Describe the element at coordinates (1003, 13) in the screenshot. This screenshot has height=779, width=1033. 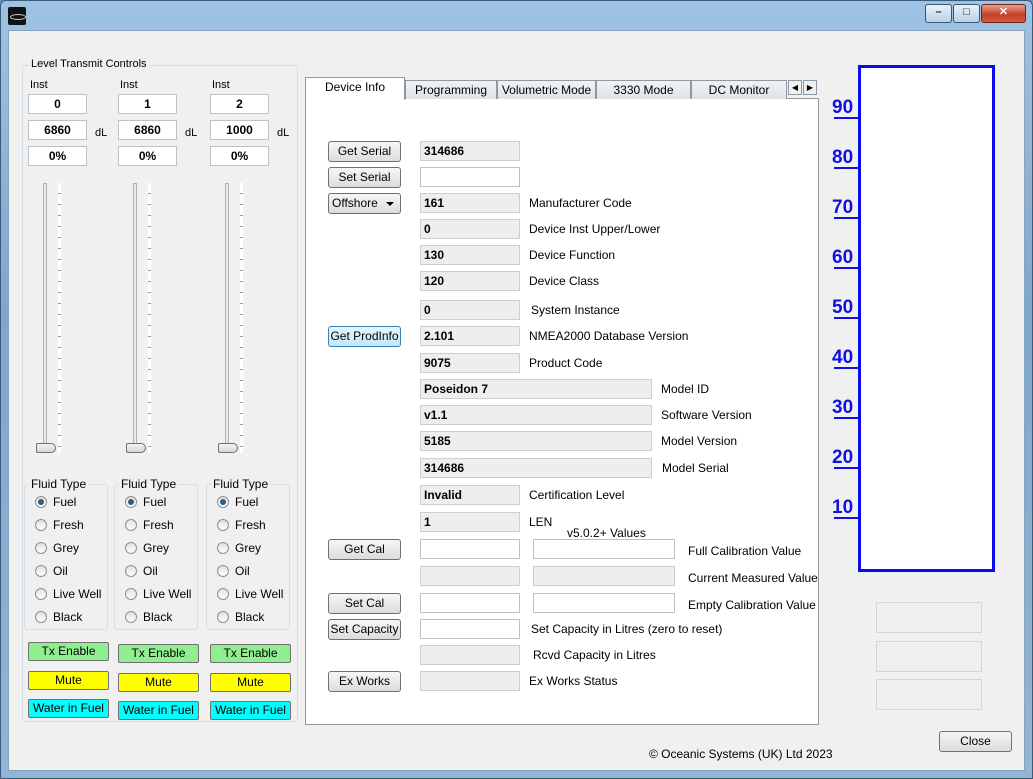
I see `close-window-button: ✕` at that location.